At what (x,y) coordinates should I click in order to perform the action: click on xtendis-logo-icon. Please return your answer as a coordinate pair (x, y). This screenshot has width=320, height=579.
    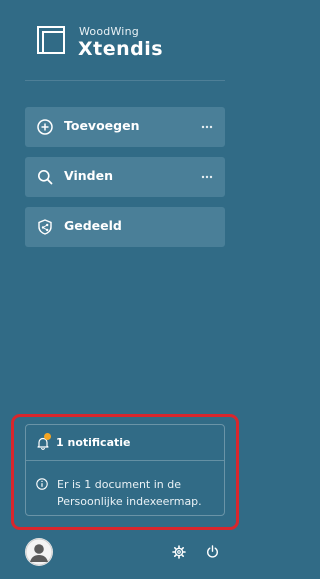
    Looking at the image, I should click on (51, 40).